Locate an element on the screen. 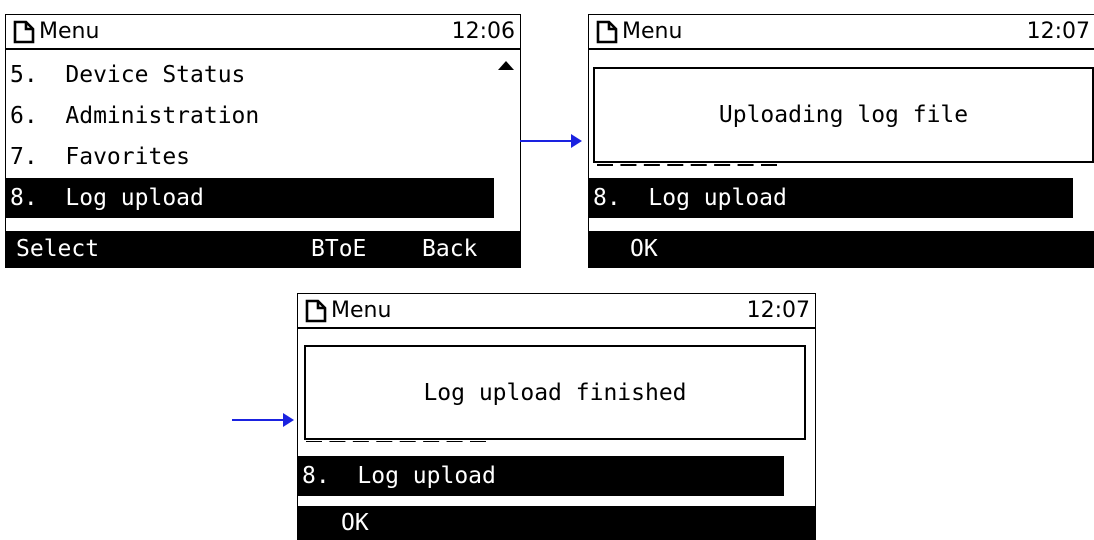 Image resolution: width=1094 pixels, height=540 pixels. popup-log-upload-finished: Log upload finished is located at coordinates (555, 392).